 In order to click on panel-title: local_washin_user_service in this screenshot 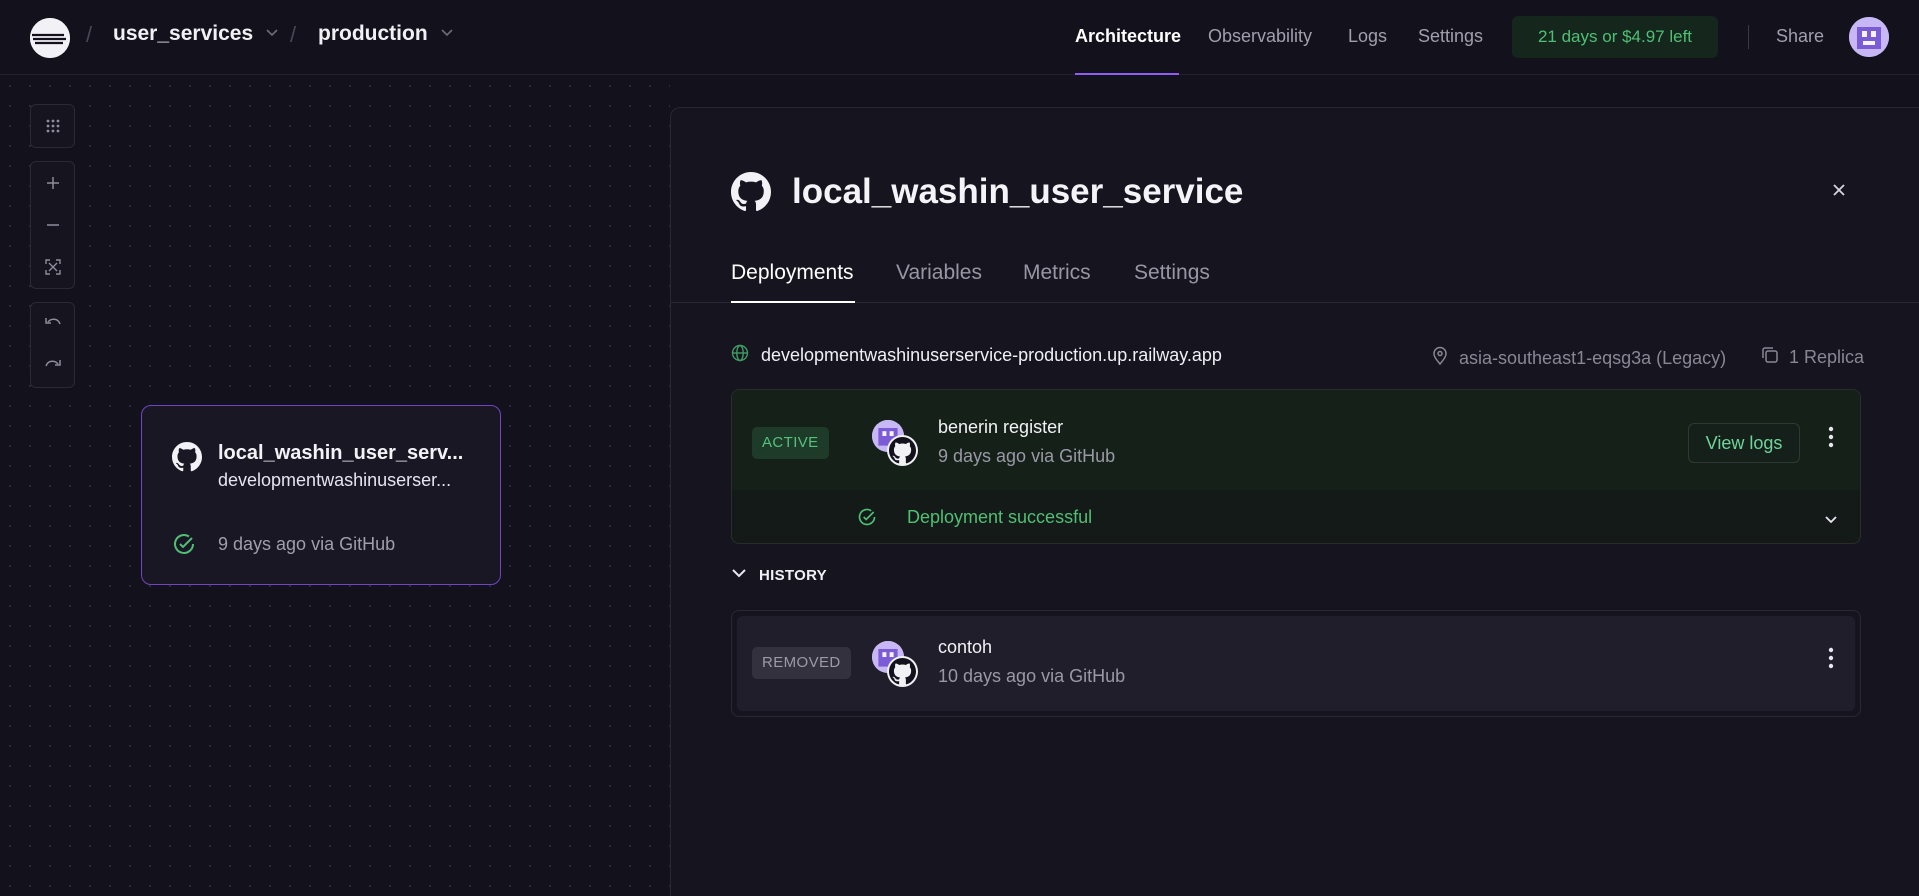, I will do `click(1018, 191)`.